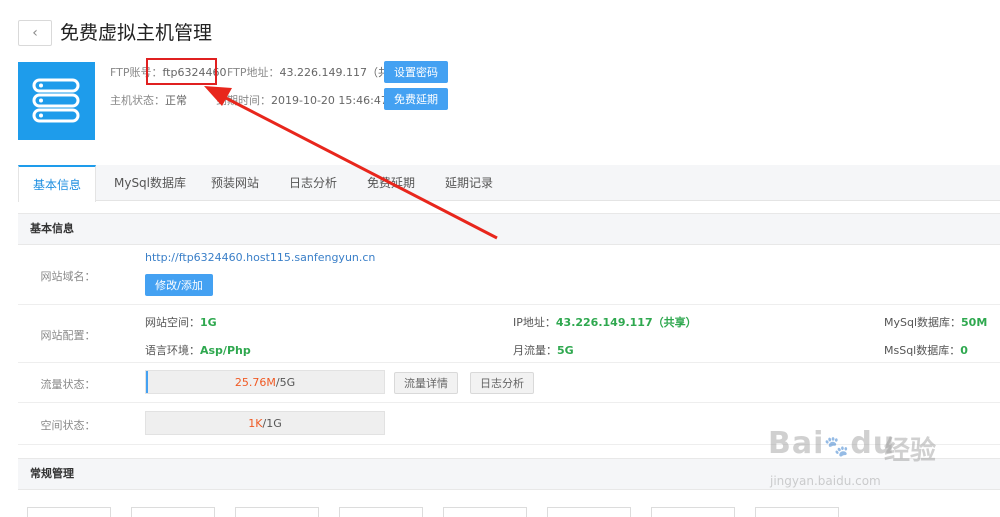 The width and height of the screenshot is (1000, 517). Describe the element at coordinates (509, 229) in the screenshot. I see `basic-info-section-title: 基本信息` at that location.